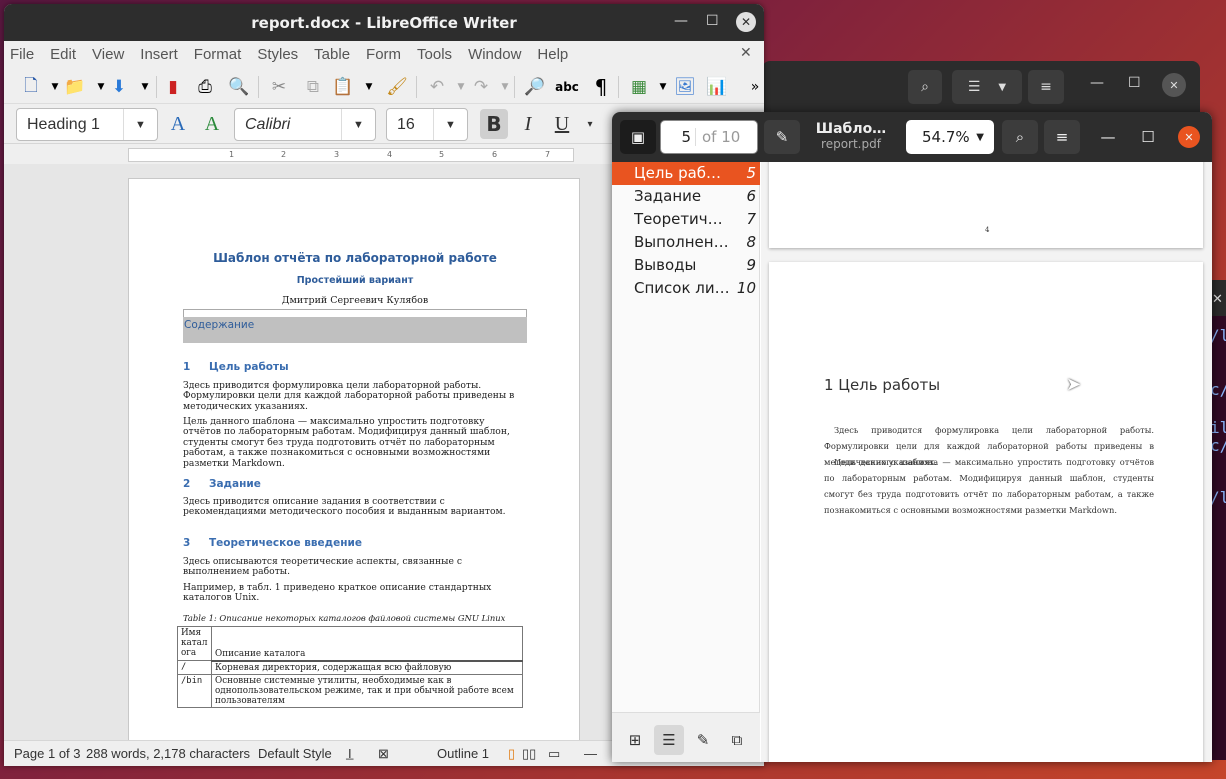 This screenshot has width=1226, height=779. I want to click on menu-window: Window, so click(494, 54).